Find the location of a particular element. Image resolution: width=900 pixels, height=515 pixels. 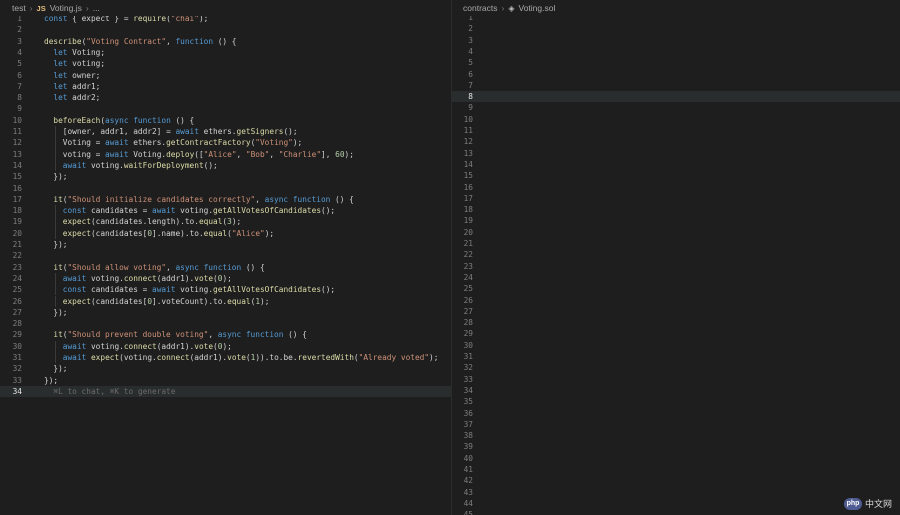

code-line: 2pragma solidity ^0.8.0; is located at coordinates (675, 28).